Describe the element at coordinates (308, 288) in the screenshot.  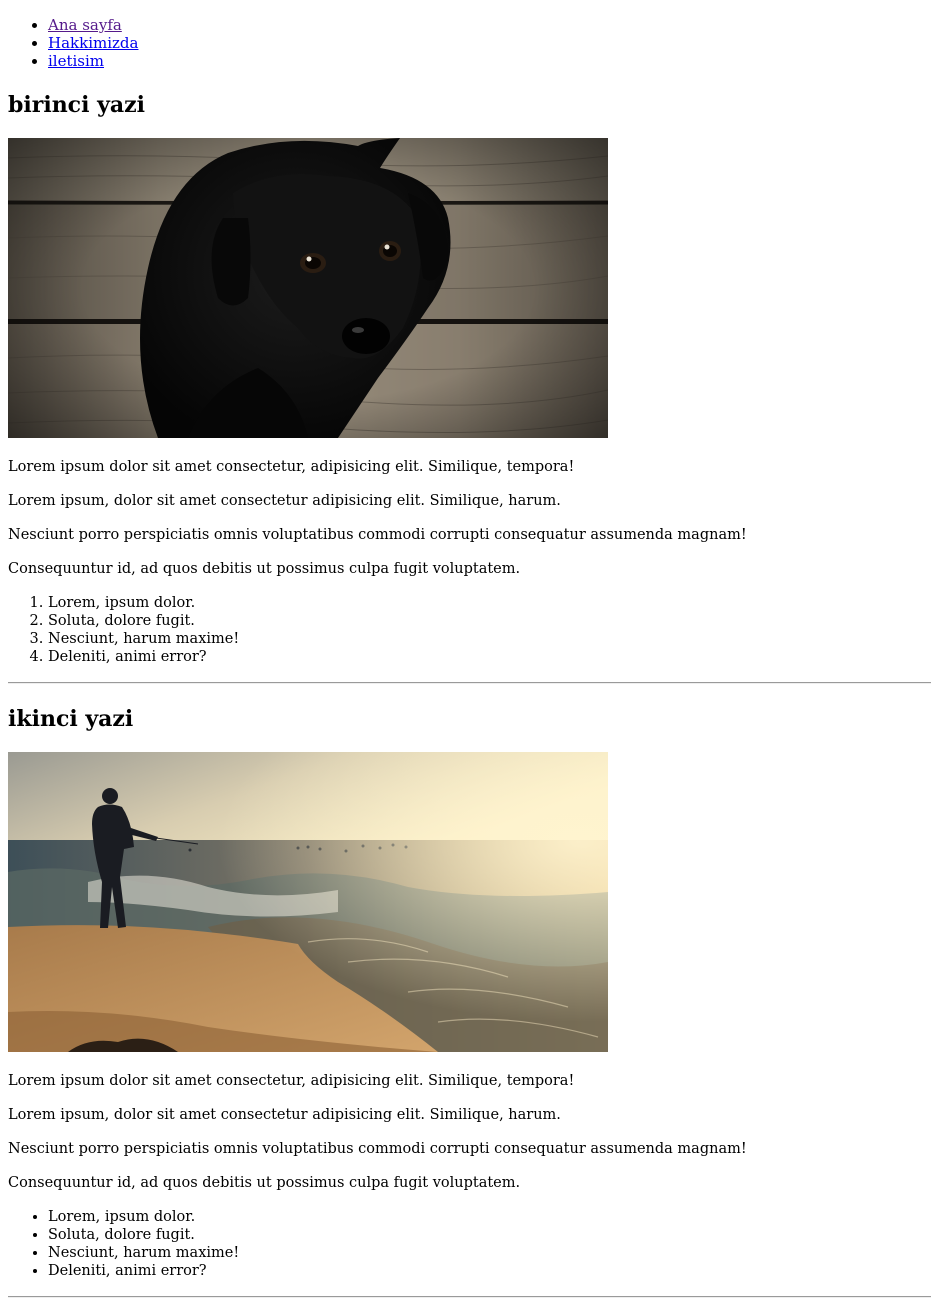
I see `puppy-photo` at that location.